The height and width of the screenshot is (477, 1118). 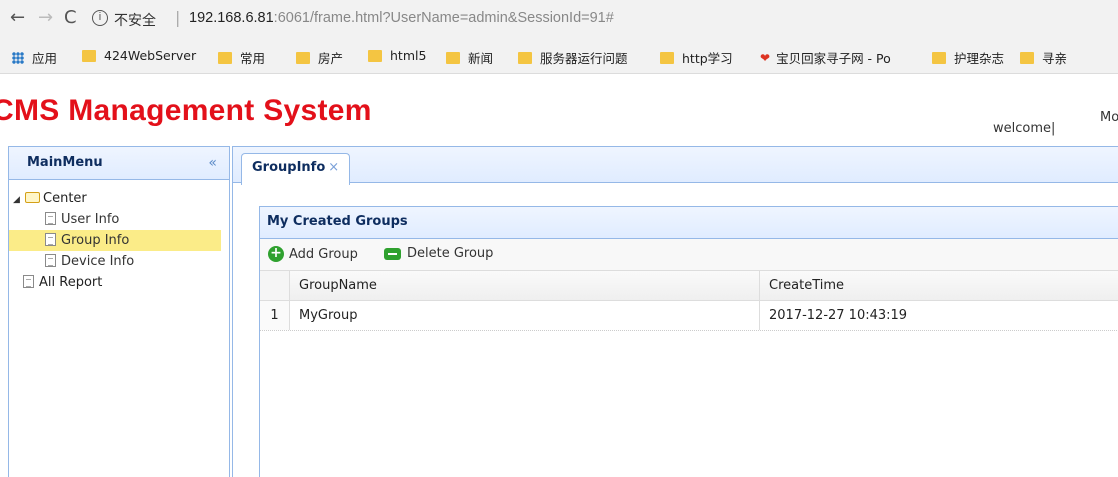 What do you see at coordinates (979, 58) in the screenshot?
I see `bookmark-label: 护理杂志` at bounding box center [979, 58].